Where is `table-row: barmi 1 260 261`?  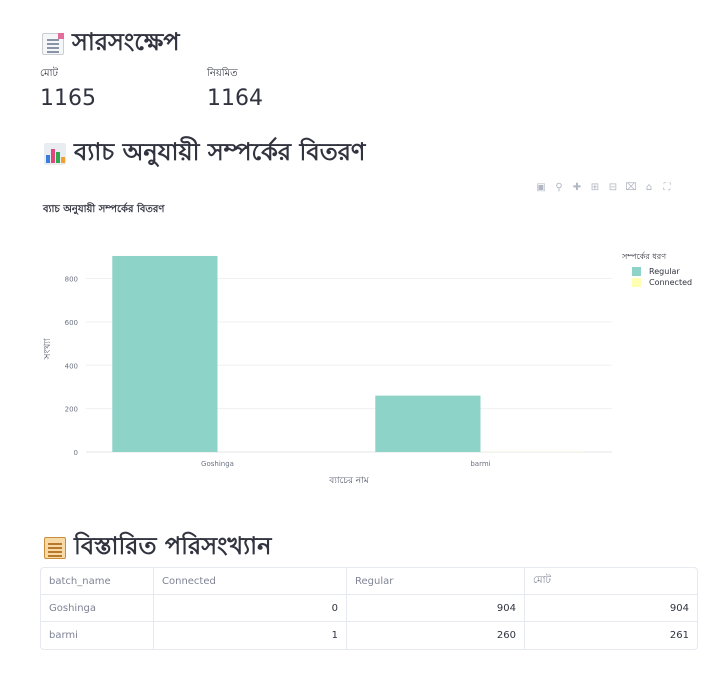
table-row: barmi 1 260 261 is located at coordinates (369, 635).